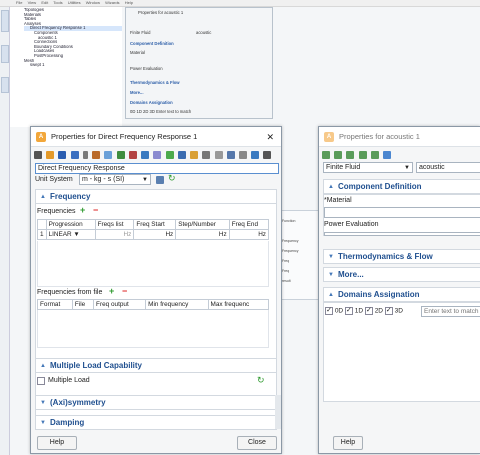 The width and height of the screenshot is (480, 455). I want to click on dialog-title: Properties for acoustic 1, so click(161, 12).